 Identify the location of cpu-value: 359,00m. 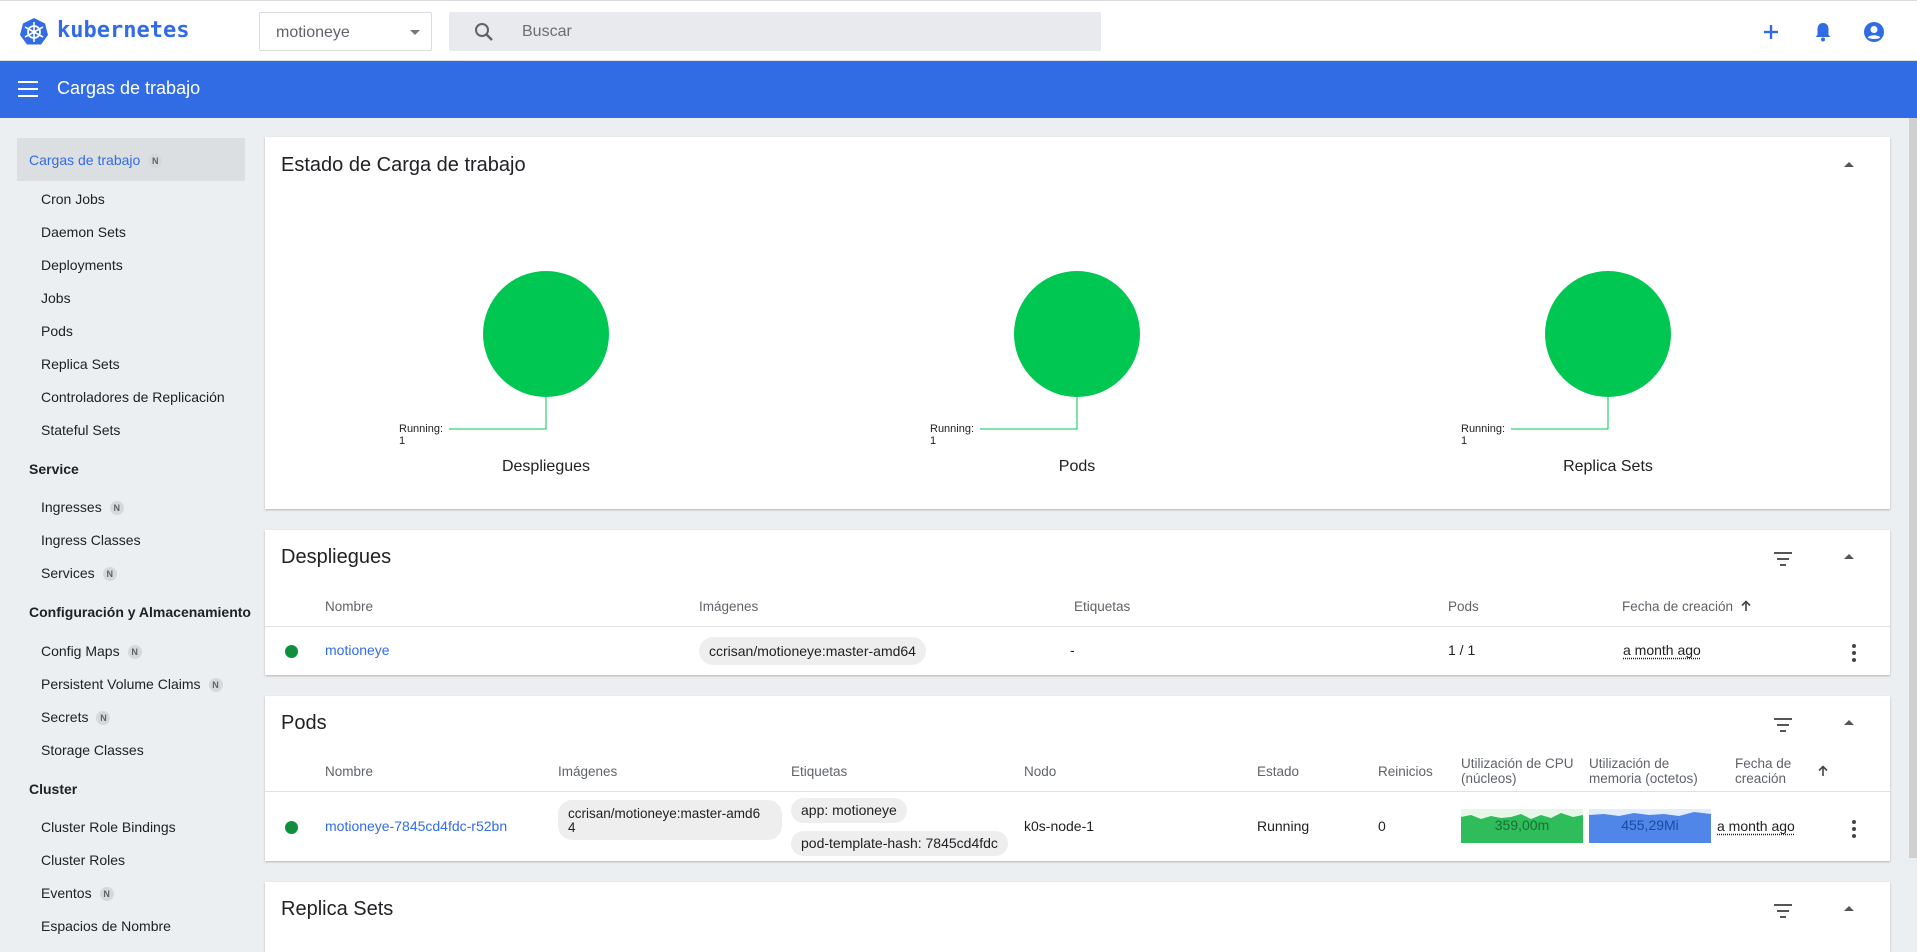
(1522, 825).